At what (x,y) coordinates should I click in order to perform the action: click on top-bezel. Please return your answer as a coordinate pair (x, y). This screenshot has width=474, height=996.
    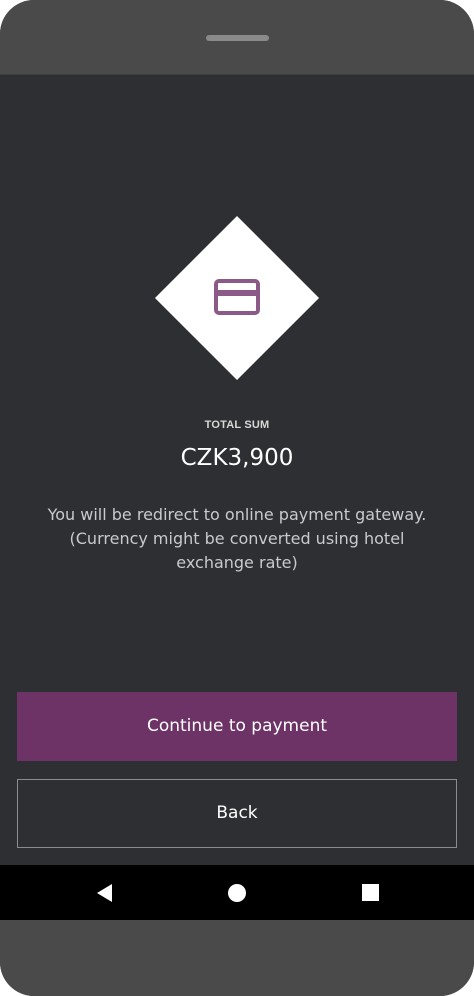
    Looking at the image, I should click on (237, 37).